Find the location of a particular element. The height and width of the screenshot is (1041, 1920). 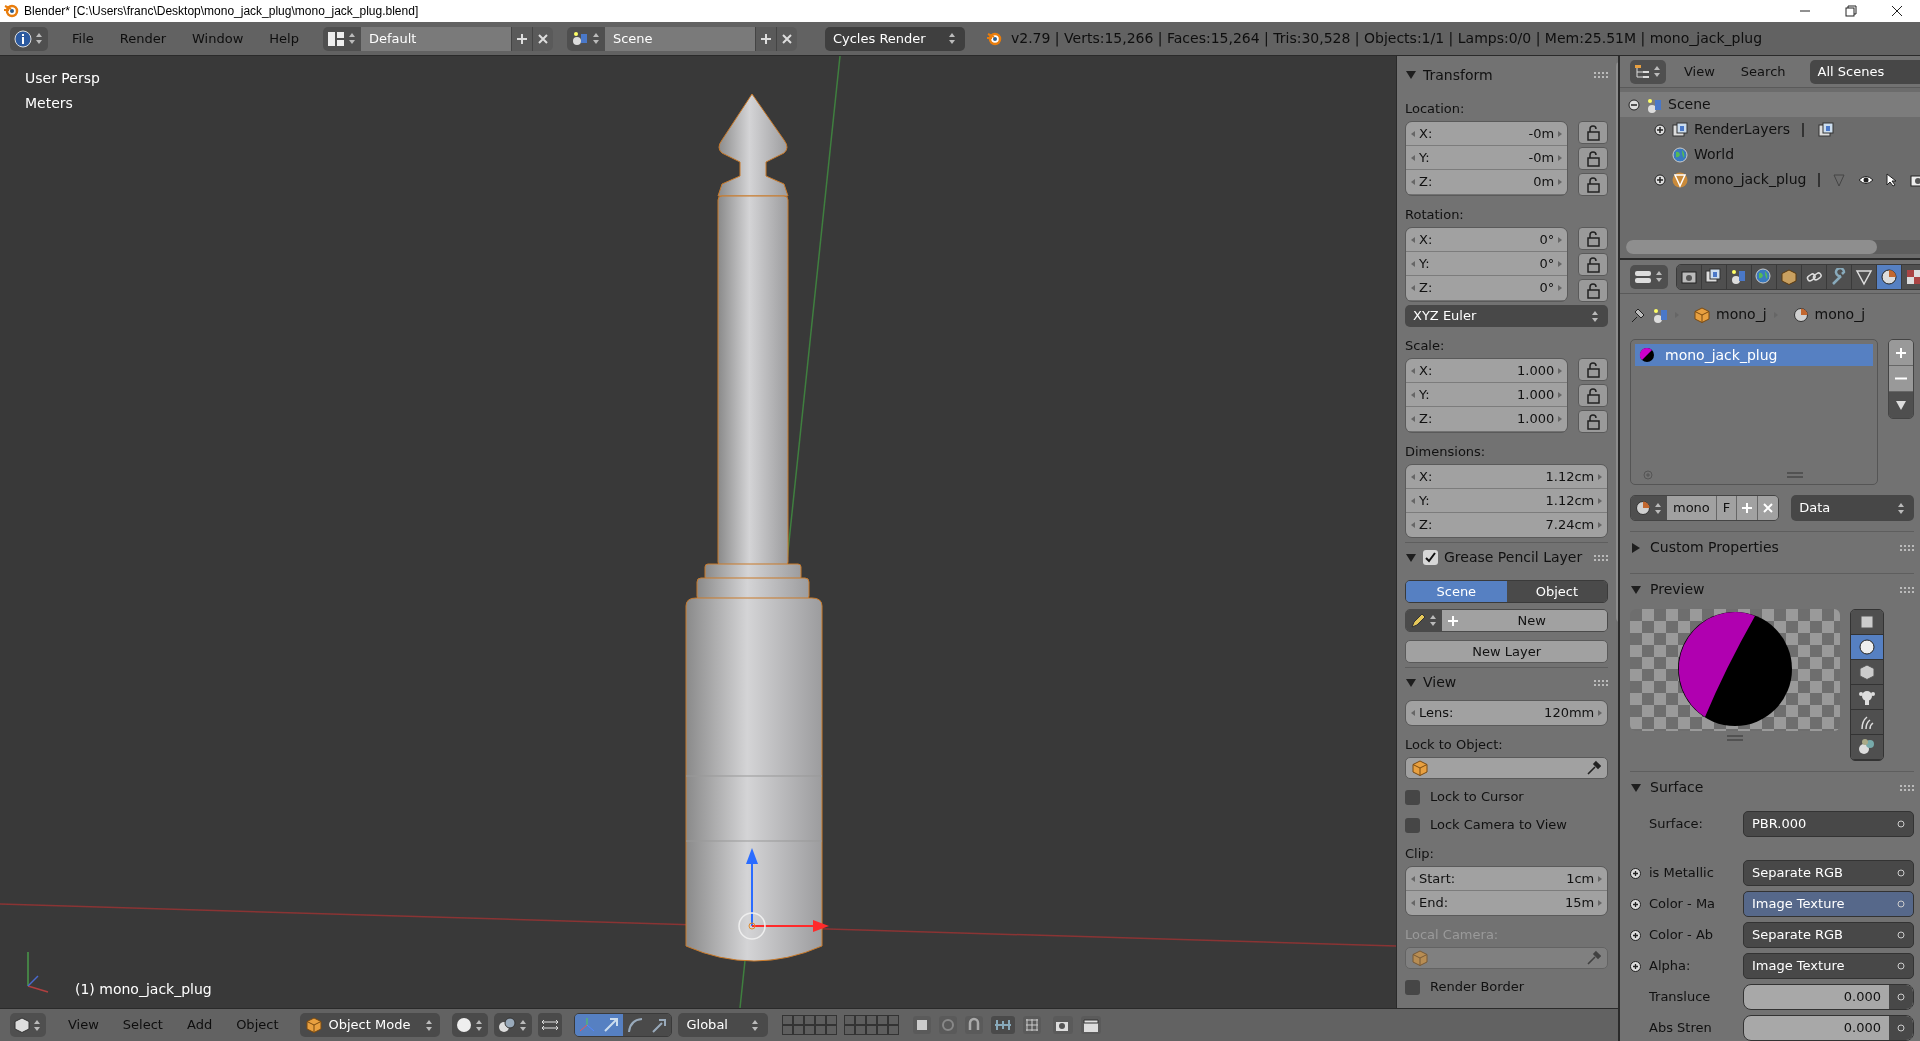

number-field: X: 0° is located at coordinates (1487, 240).